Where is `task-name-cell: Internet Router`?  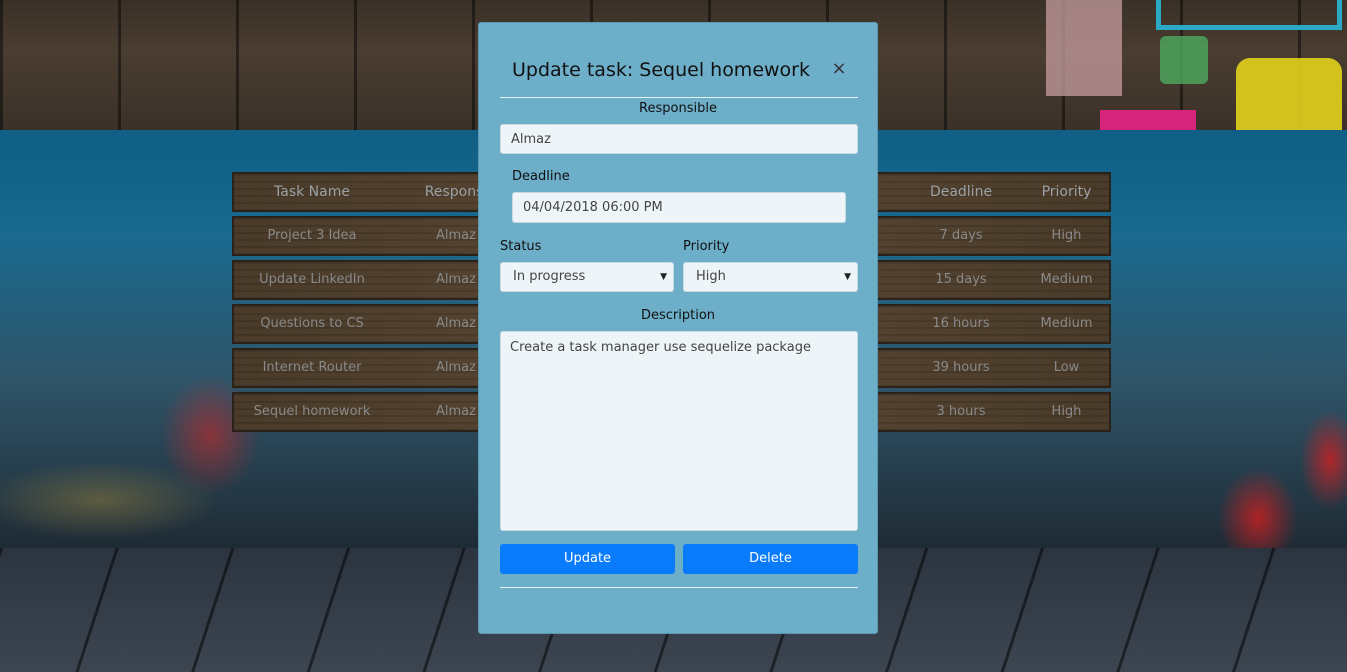
task-name-cell: Internet Router is located at coordinates (312, 367).